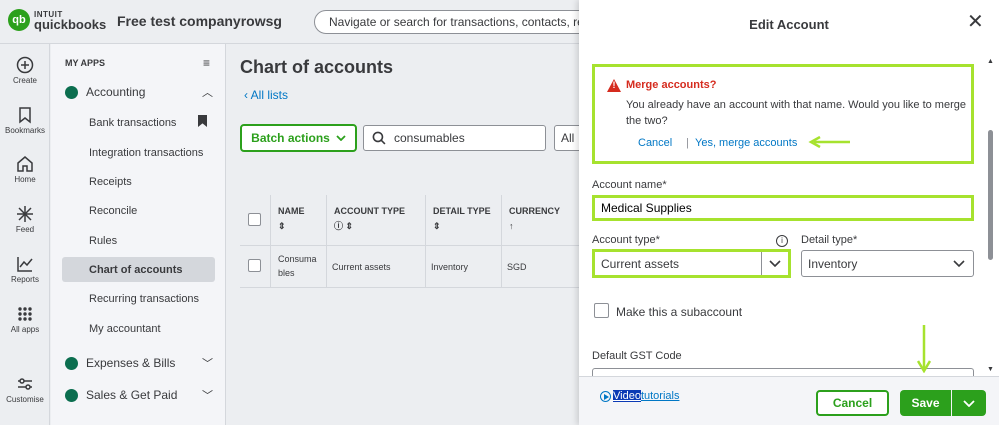 The image size is (999, 425). What do you see at coordinates (71, 363) in the screenshot?
I see `expenses-app-icon` at bounding box center [71, 363].